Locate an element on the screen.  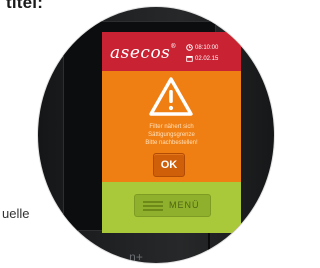
logo-text: asecos is located at coordinates (140, 53).